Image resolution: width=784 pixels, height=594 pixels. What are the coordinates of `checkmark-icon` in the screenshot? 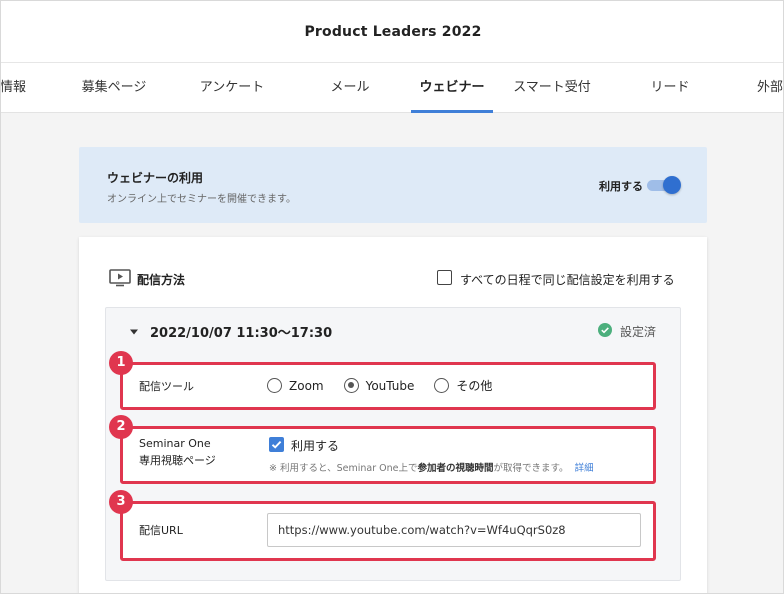 It's located at (276, 444).